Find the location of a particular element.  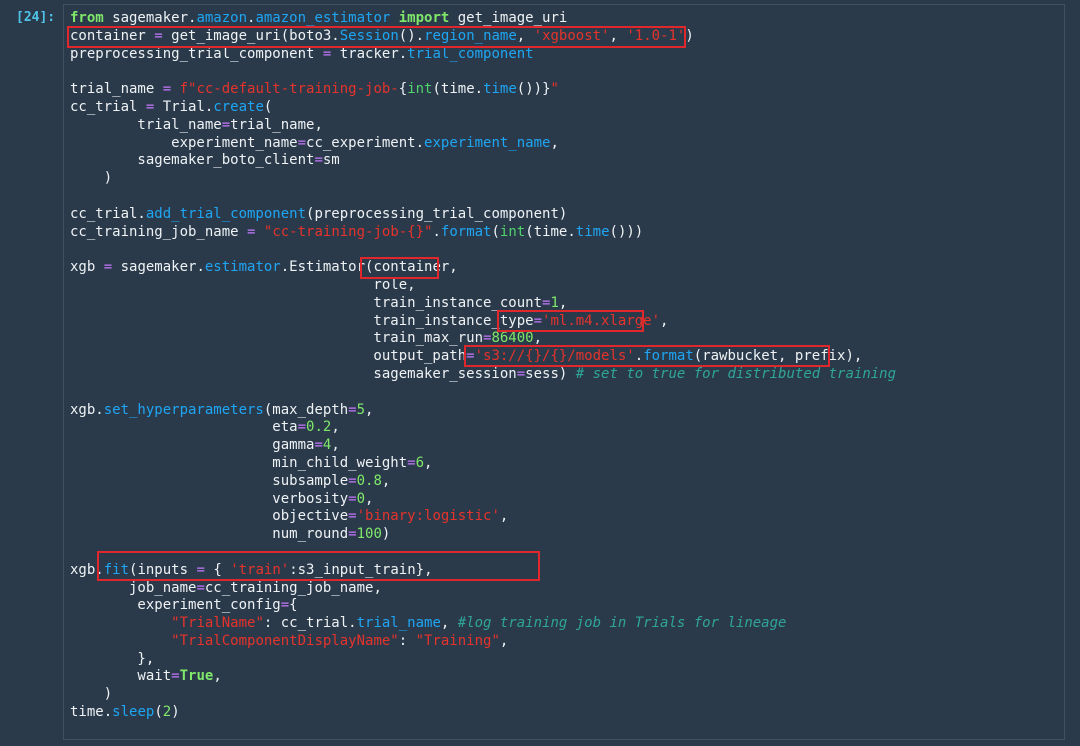

code-token: ())) is located at coordinates (626, 231).